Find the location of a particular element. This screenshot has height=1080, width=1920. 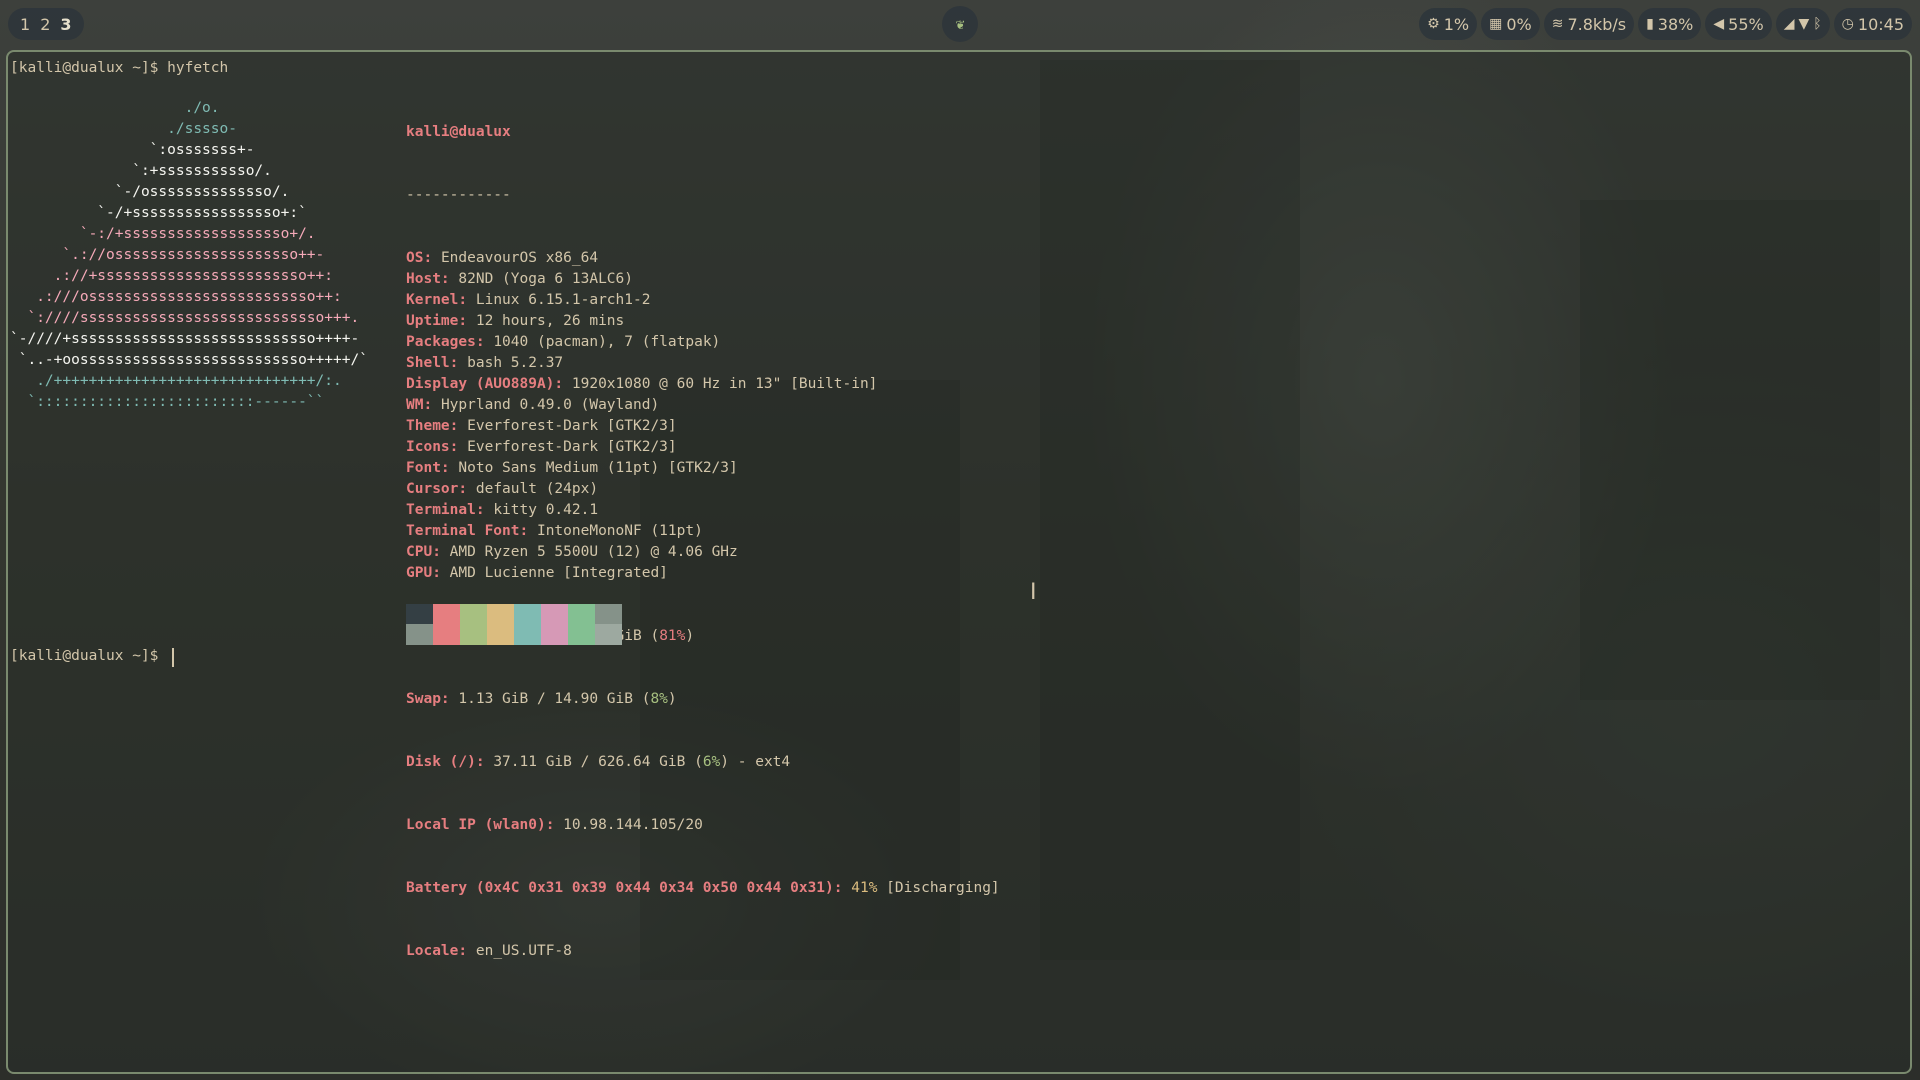

info-row: Kernel: Linux 6.15.1-arch1-2 is located at coordinates (528, 300).